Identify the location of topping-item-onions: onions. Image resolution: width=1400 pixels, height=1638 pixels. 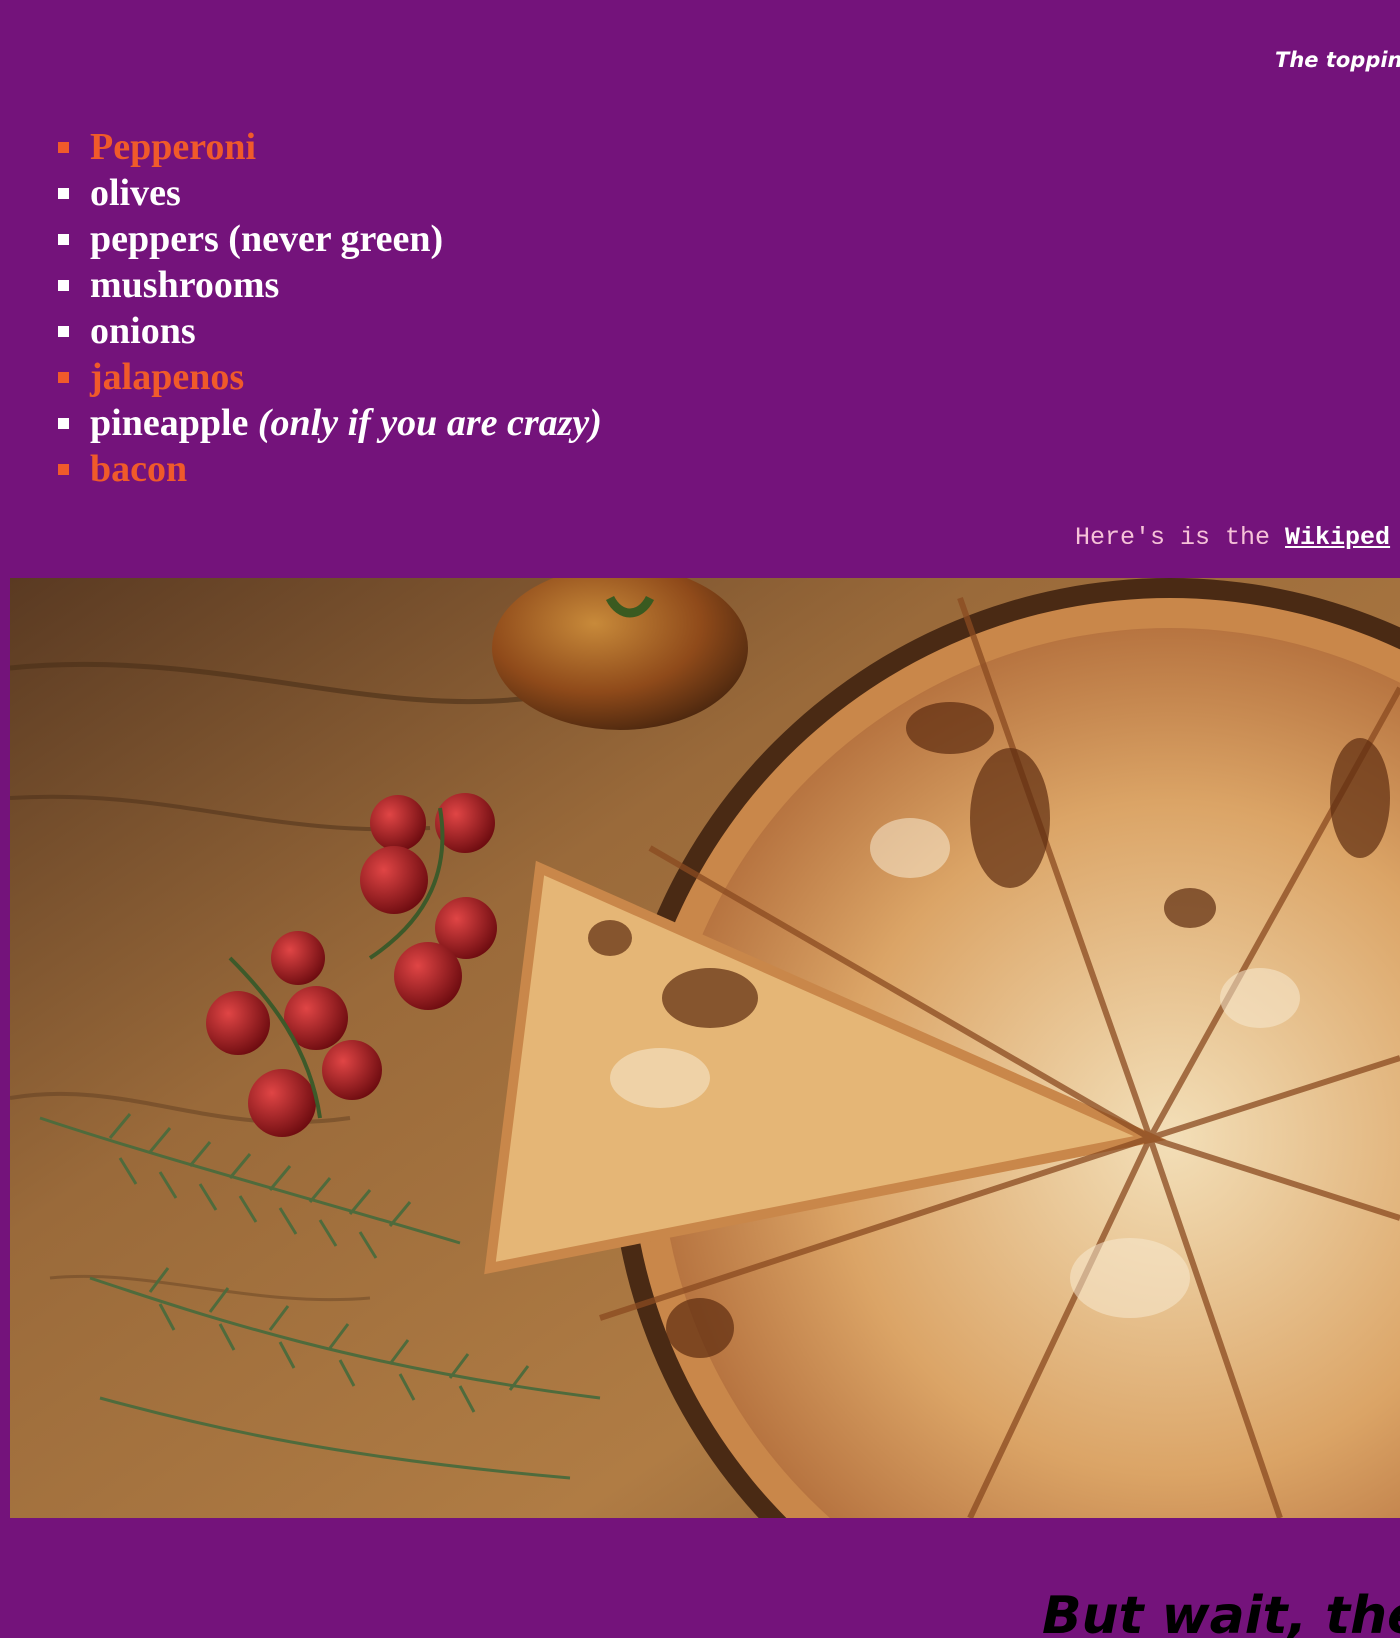
(330, 331).